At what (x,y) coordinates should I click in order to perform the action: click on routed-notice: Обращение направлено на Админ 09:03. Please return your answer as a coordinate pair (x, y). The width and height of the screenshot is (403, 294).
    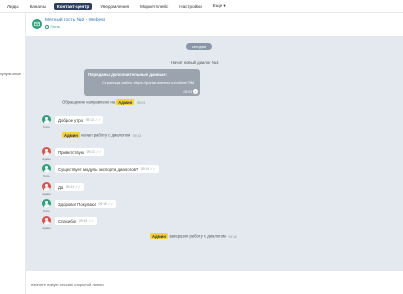
    Looking at the image, I should click on (103, 102).